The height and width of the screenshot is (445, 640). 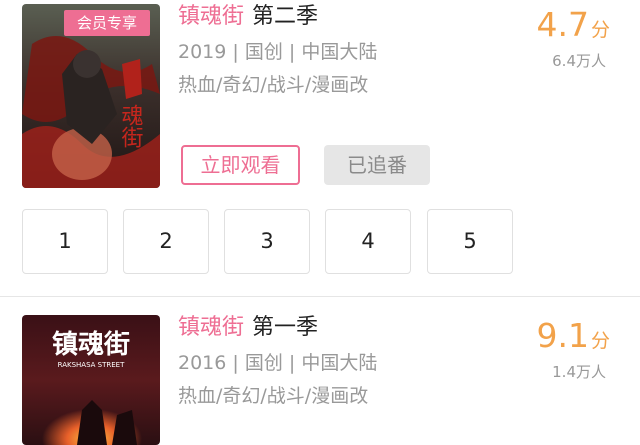 I want to click on poster-artwork: 镇魂街 RAKSHASA STREET, so click(x=91, y=380).